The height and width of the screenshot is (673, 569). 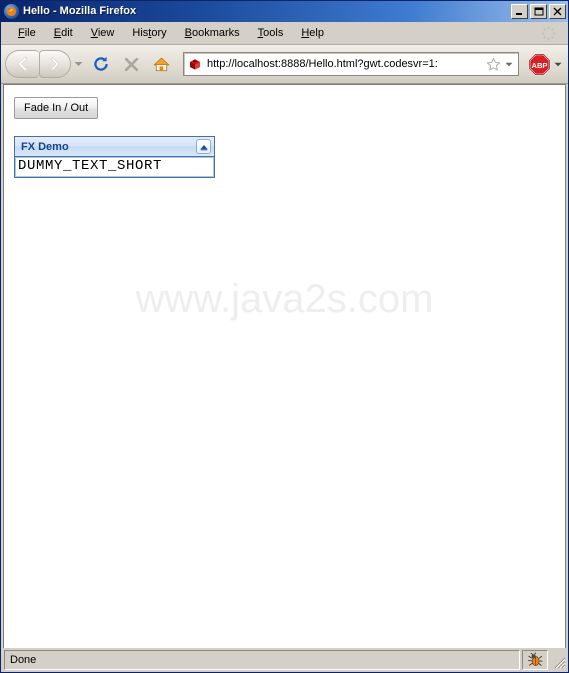 I want to click on minimize-button, so click(x=519, y=11).